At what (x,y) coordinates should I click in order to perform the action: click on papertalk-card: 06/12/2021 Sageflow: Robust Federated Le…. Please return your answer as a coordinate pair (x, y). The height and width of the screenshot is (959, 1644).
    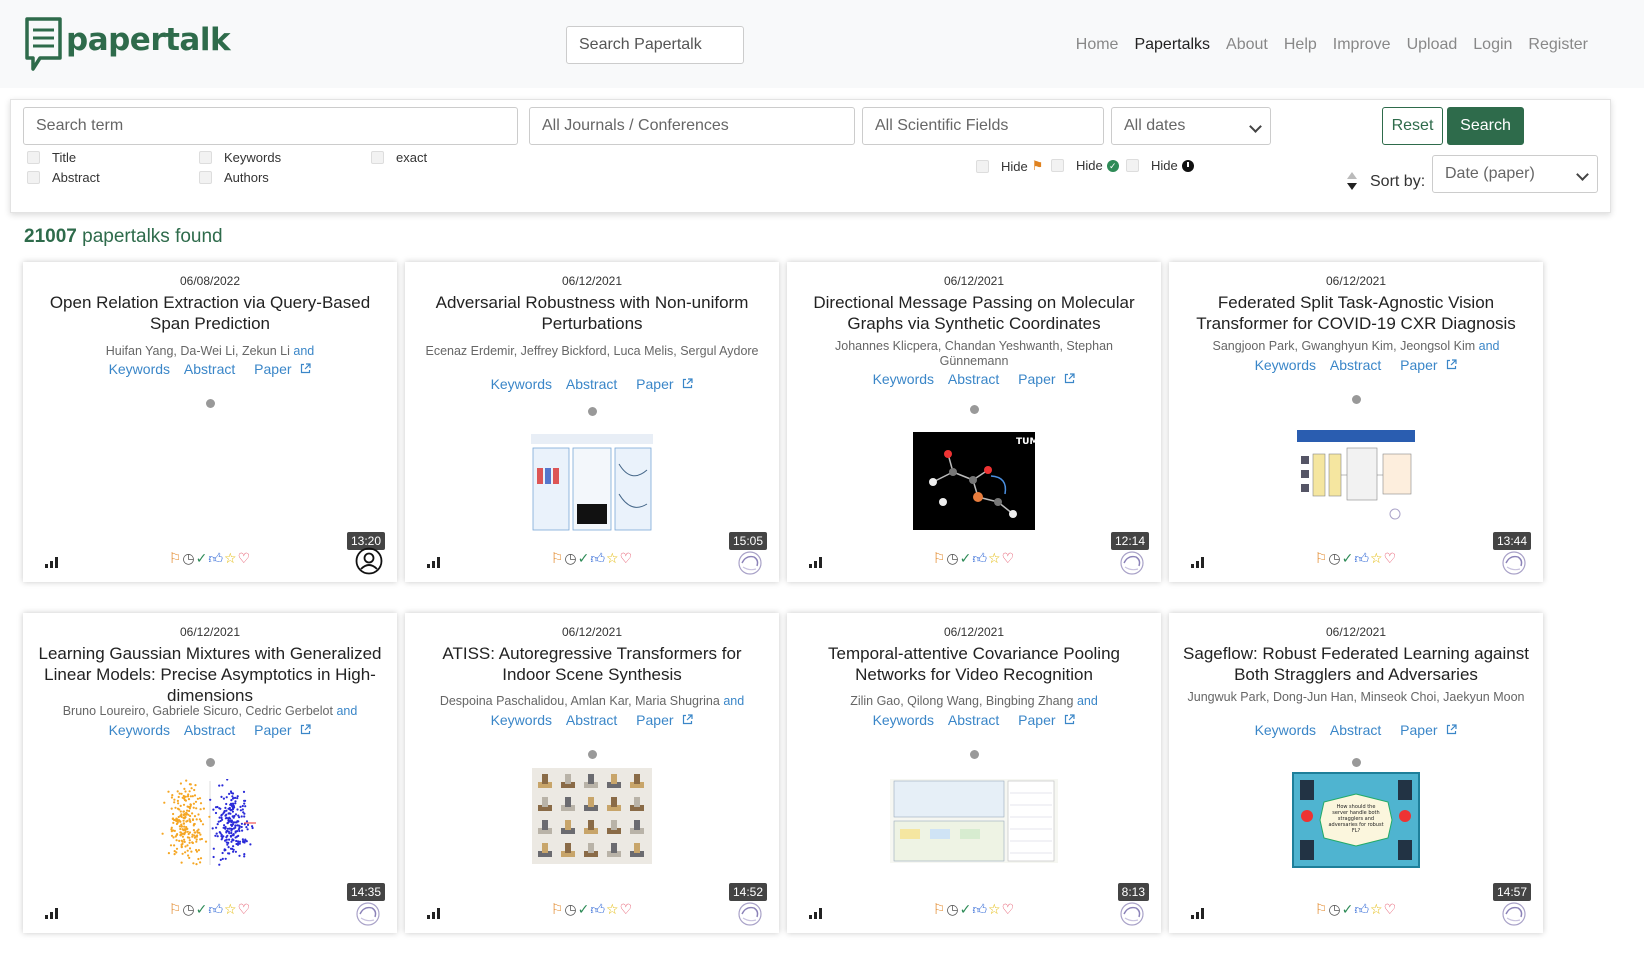
    Looking at the image, I should click on (1356, 773).